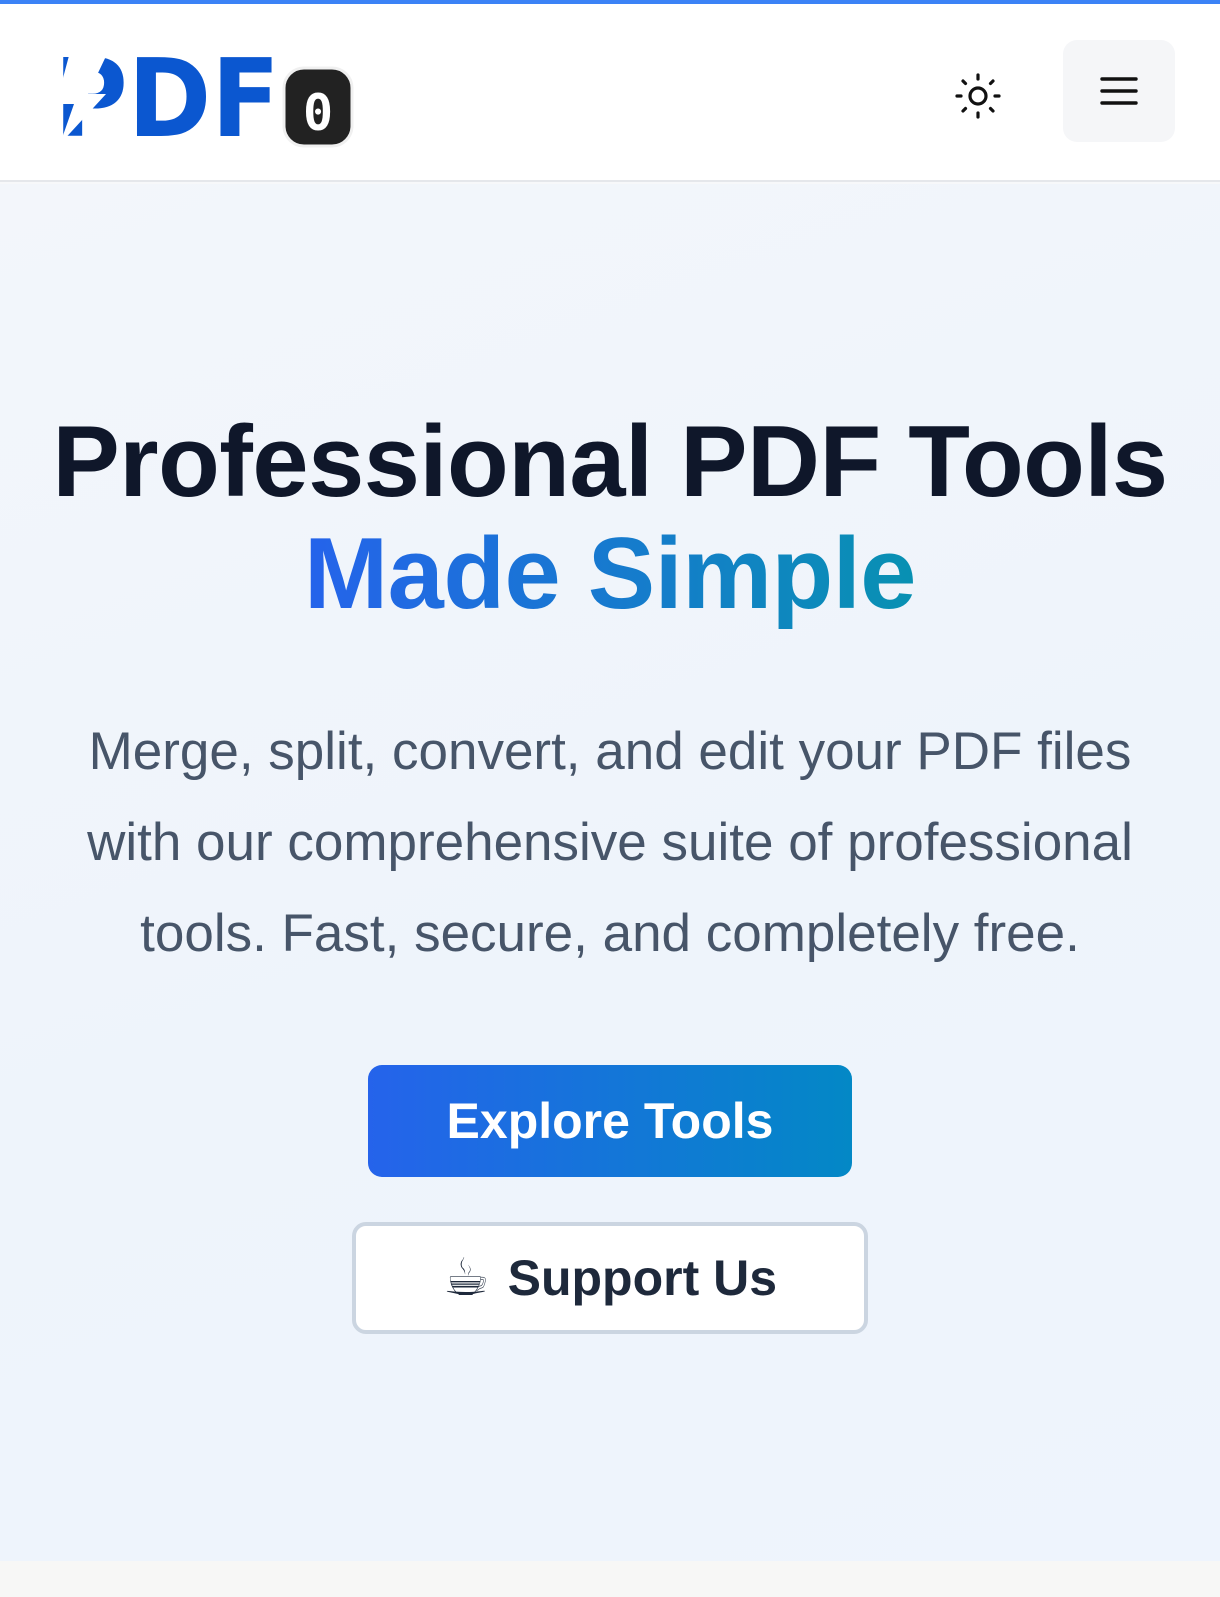  I want to click on site-logo: PDF 0, so click(204, 99).